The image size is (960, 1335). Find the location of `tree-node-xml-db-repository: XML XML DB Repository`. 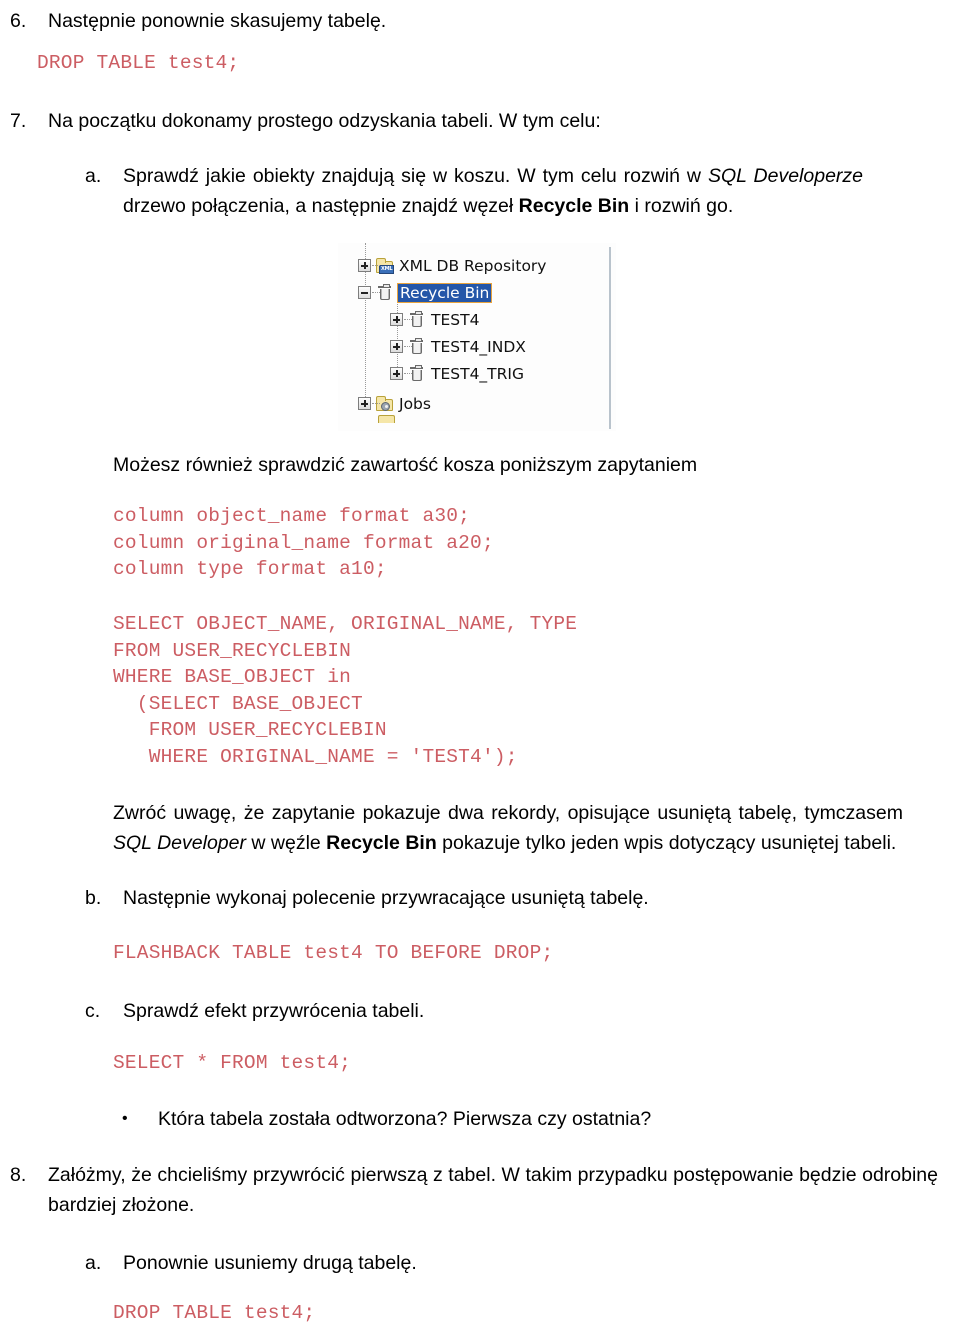

tree-node-xml-db-repository: XML XML DB Repository is located at coordinates (452, 265).